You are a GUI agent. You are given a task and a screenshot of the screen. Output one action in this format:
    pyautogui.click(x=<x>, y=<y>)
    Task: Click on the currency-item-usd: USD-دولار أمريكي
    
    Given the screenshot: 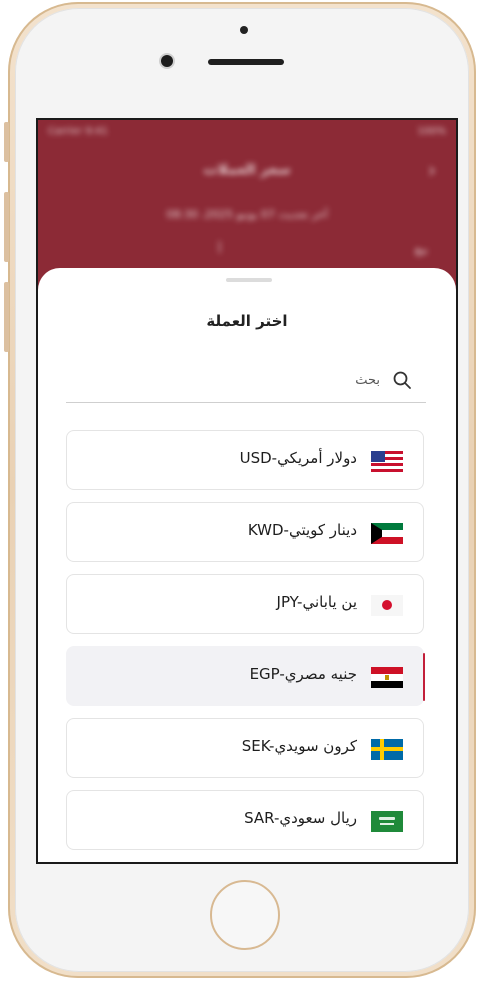 What is the action you would take?
    pyautogui.click(x=245, y=460)
    